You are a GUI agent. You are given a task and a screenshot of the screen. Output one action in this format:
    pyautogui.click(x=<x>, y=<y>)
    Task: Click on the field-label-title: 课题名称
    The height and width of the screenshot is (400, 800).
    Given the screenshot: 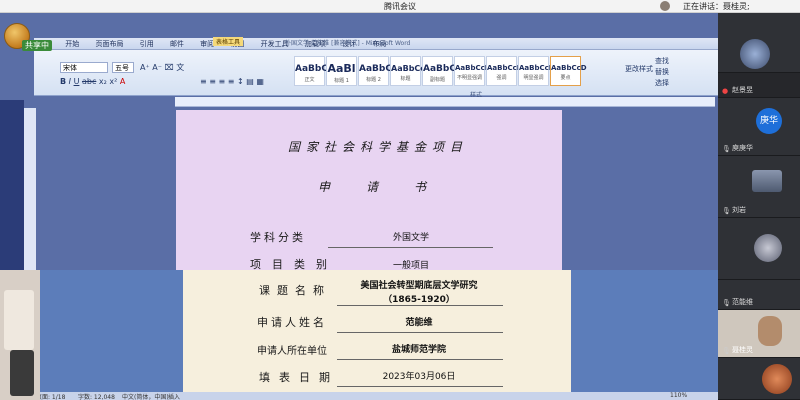 What is the action you would take?
    pyautogui.click(x=295, y=290)
    